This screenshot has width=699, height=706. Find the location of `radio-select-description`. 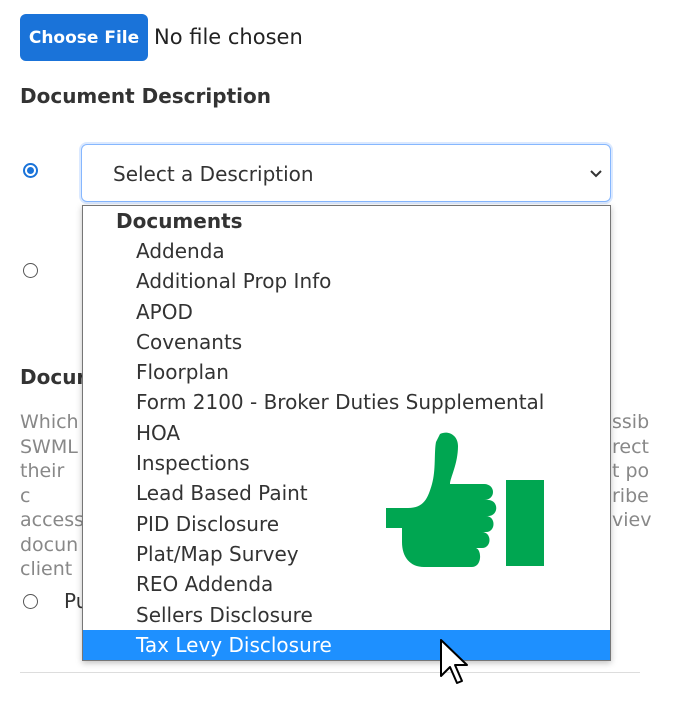

radio-select-description is located at coordinates (30, 170).